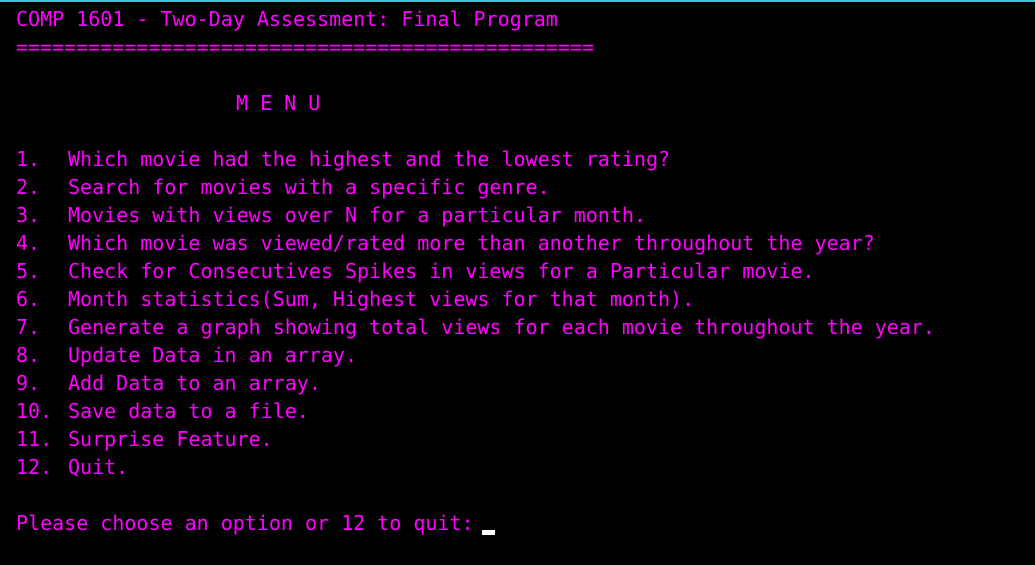 The width and height of the screenshot is (1035, 565). I want to click on input-prompt: Please choose an option or 12 to quit:, so click(245, 523).